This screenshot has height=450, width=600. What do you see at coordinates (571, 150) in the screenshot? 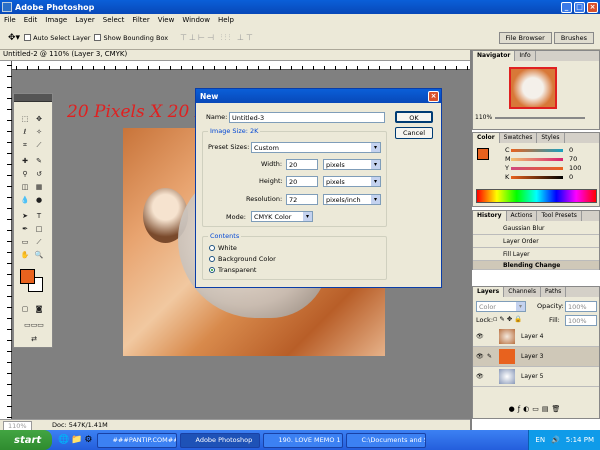
I see `channel-c-value: 0` at bounding box center [571, 150].